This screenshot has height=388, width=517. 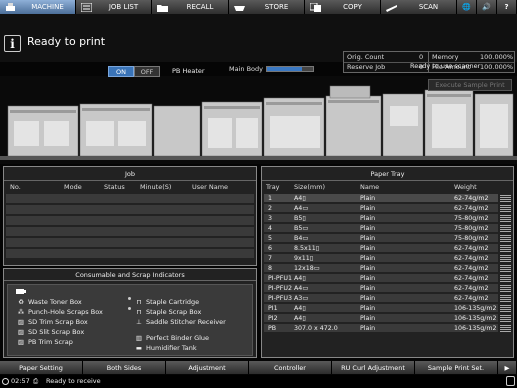 I want to click on tray-row: PI-PFU1 A4▯ Plain 62-74g/m2, so click(x=381, y=278).